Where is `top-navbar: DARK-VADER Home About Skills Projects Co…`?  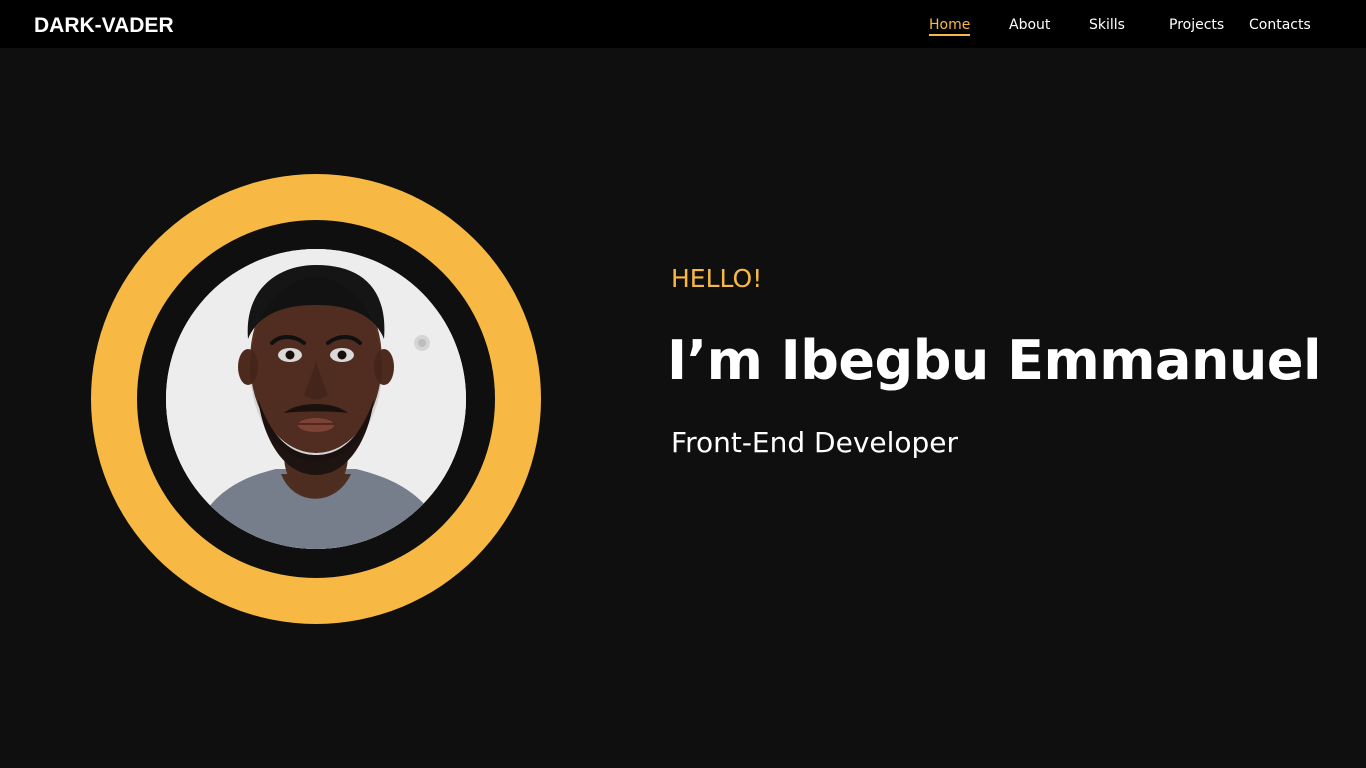
top-navbar: DARK-VADER Home About Skills Projects Co… is located at coordinates (683, 24).